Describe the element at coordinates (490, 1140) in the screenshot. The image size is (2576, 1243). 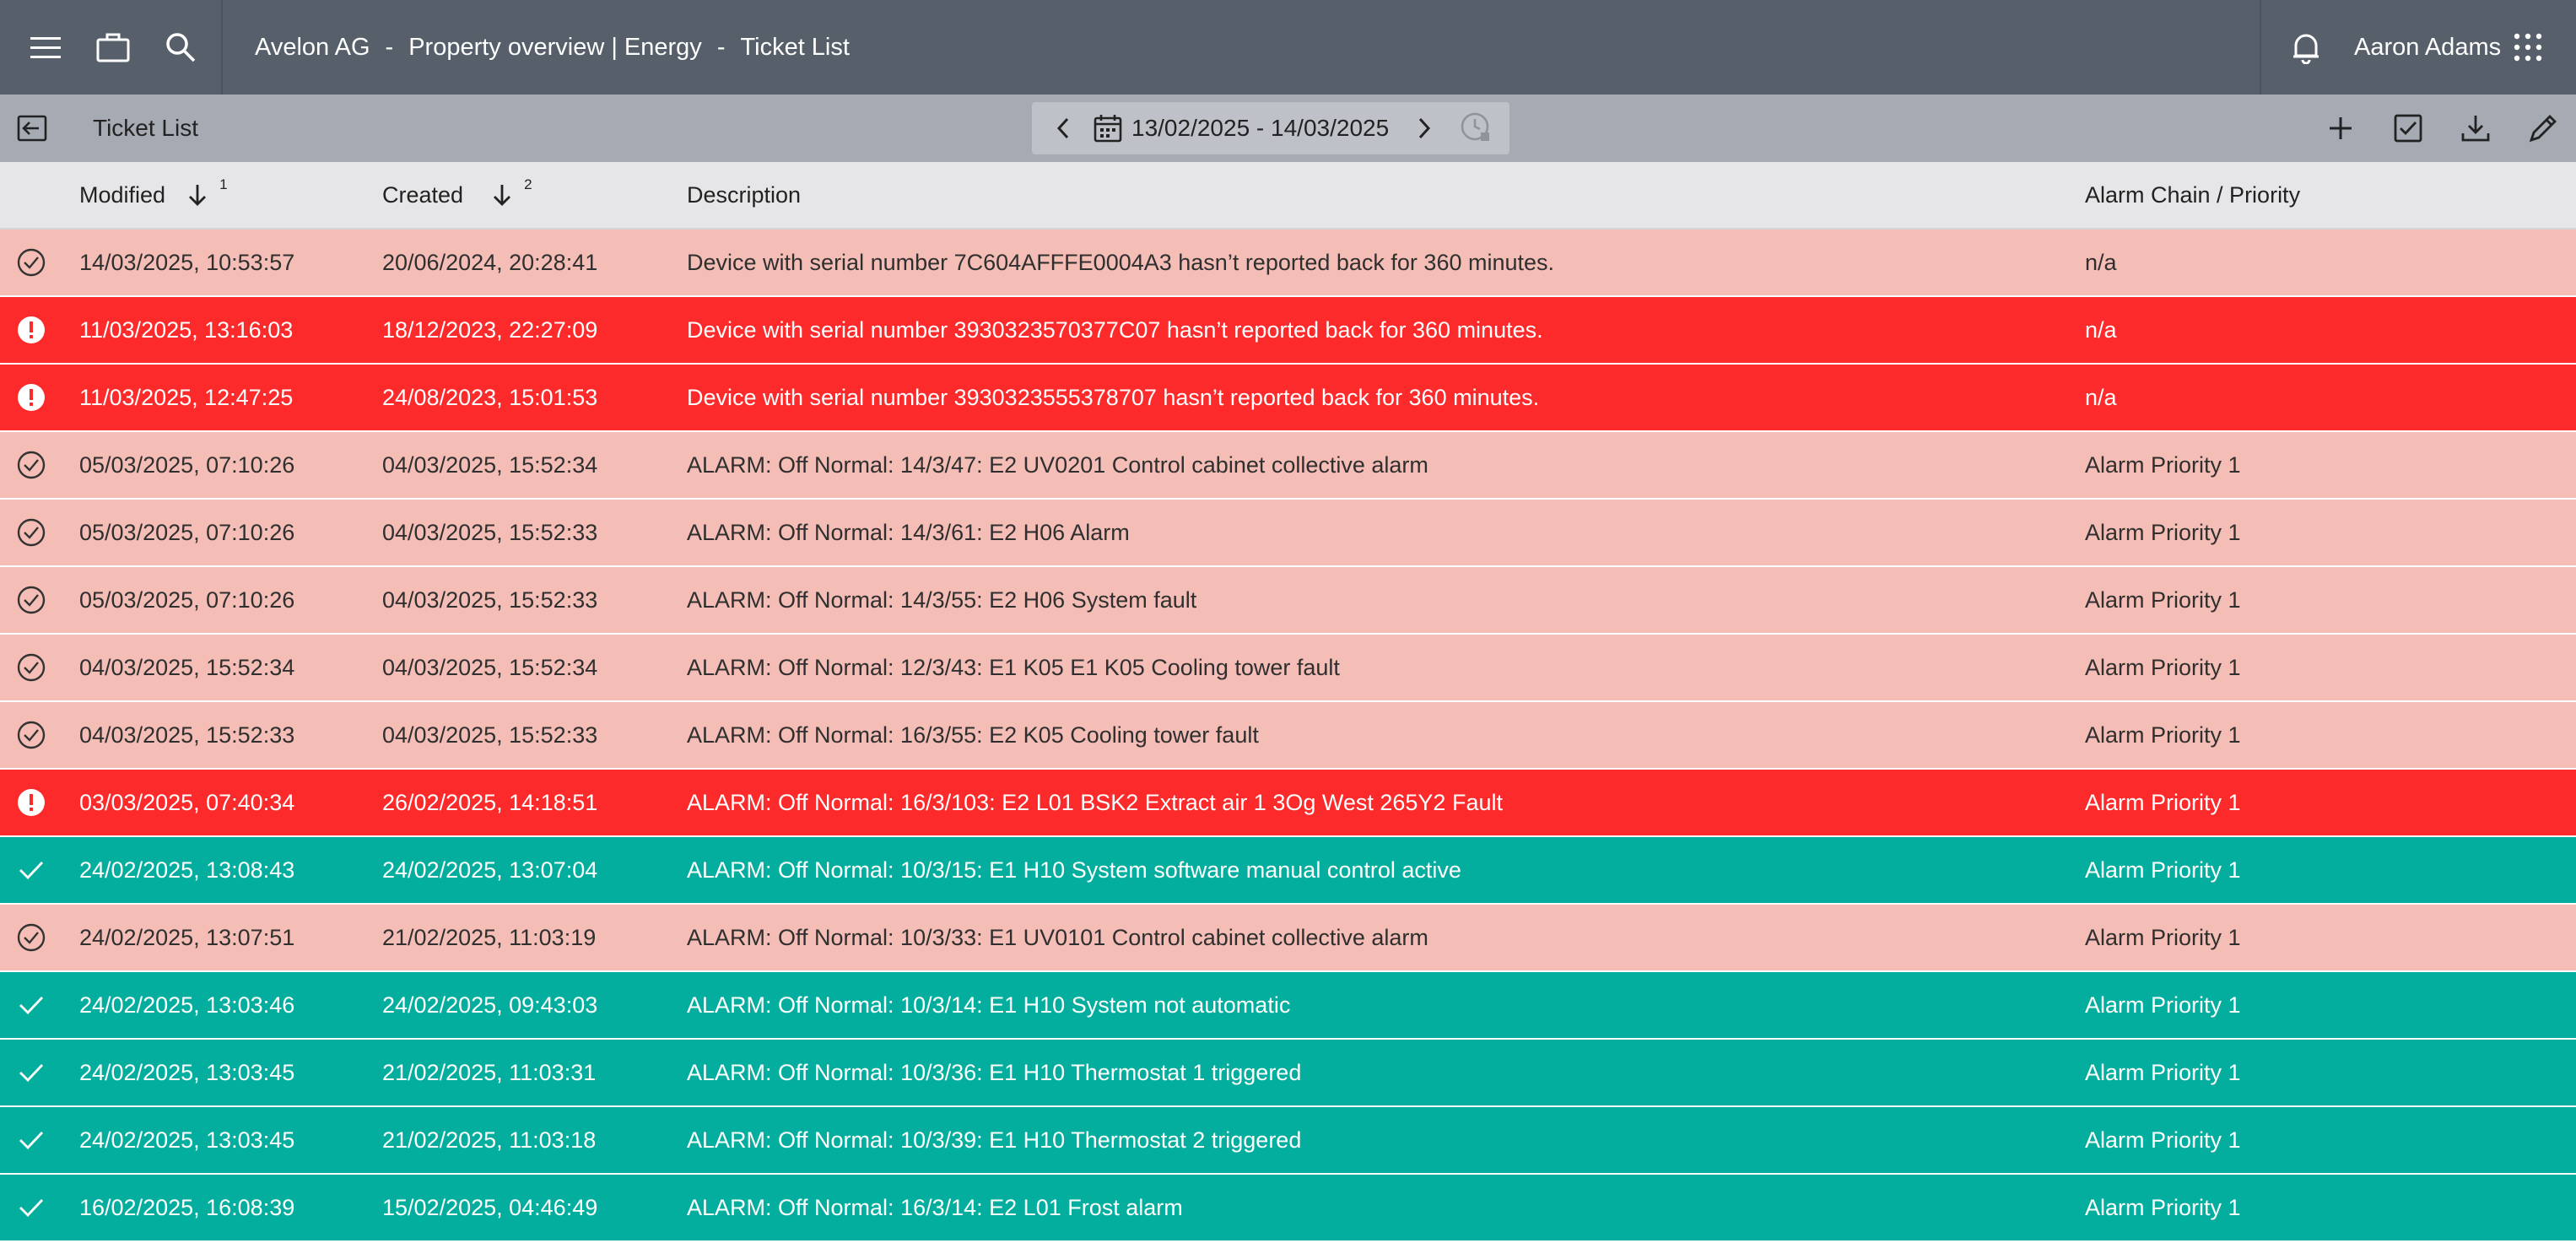
I see `cell-created: 21/02/2025, 11:03:18` at that location.